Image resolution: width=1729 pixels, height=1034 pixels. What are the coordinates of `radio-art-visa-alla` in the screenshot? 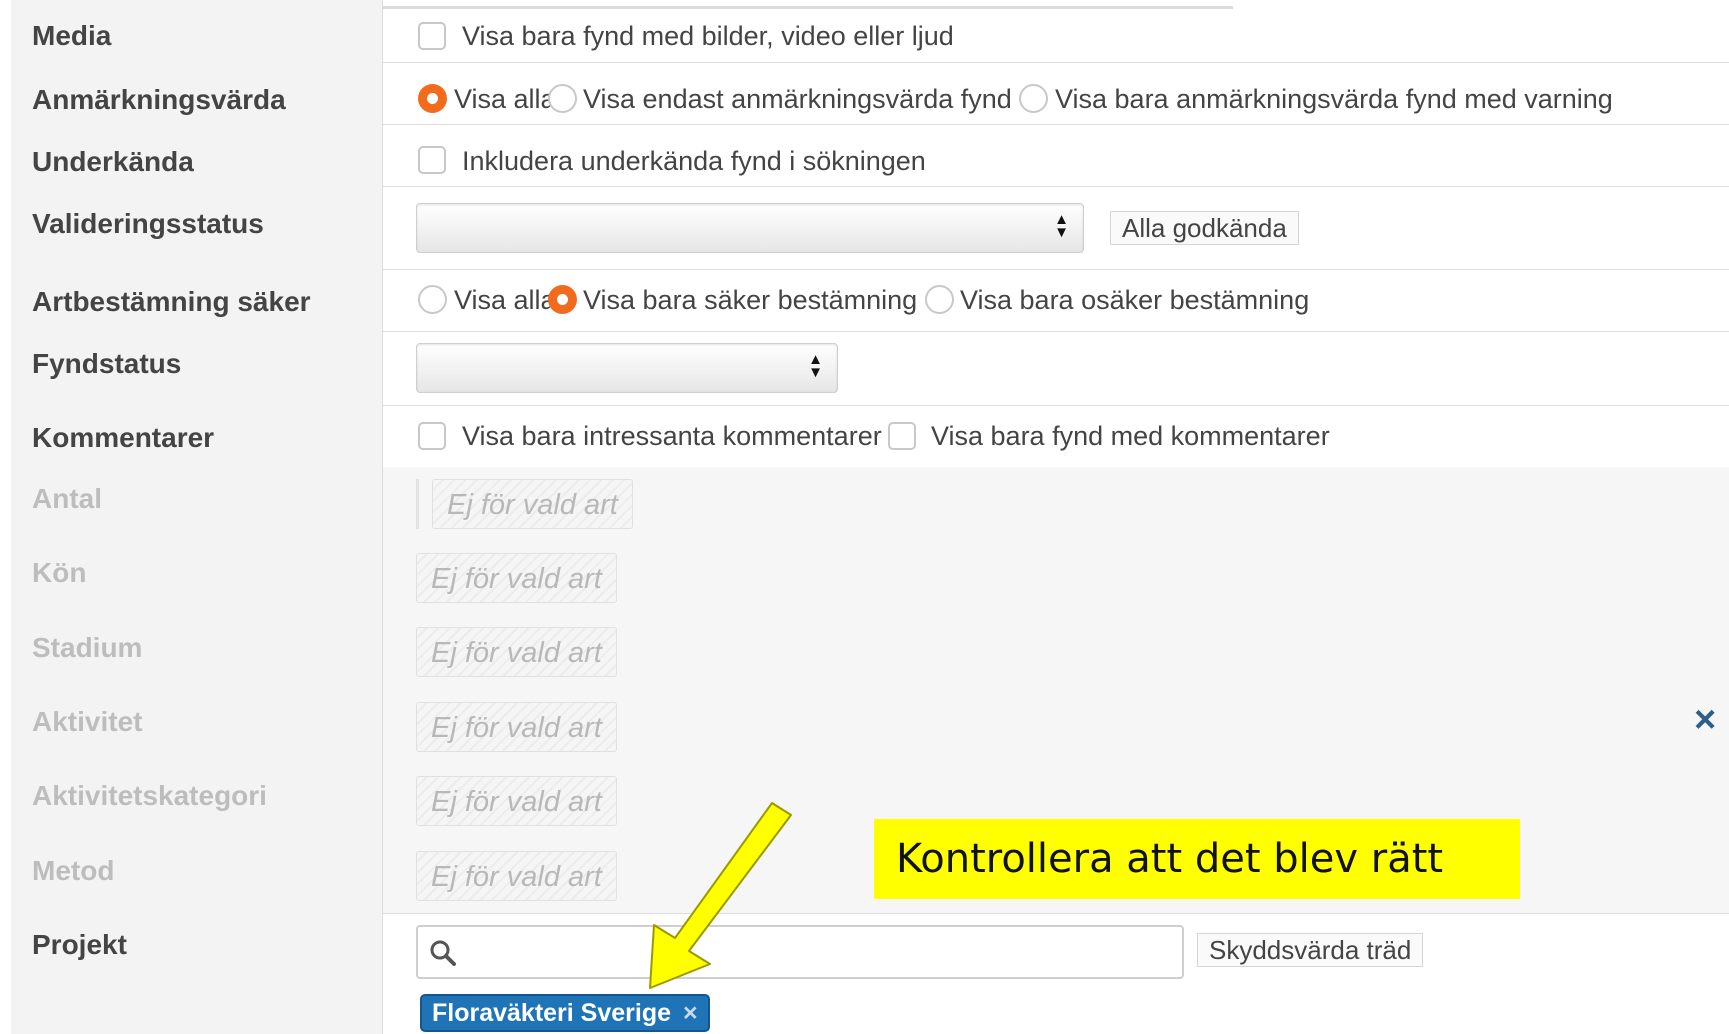 It's located at (432, 299).